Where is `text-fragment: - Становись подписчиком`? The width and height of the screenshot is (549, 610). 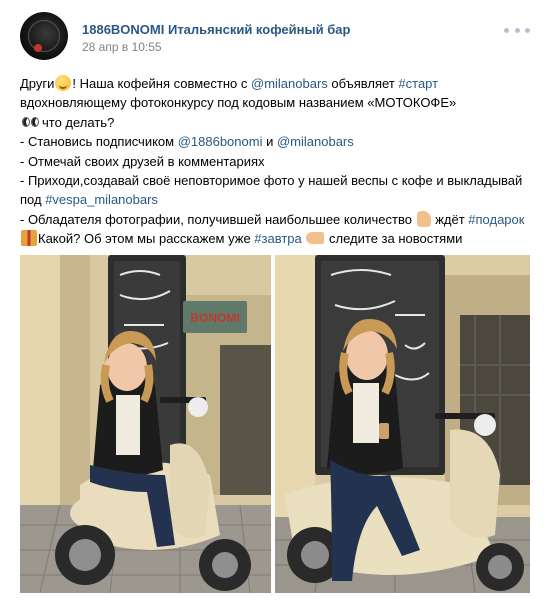
text-fragment: - Становись подписчиком is located at coordinates (99, 142).